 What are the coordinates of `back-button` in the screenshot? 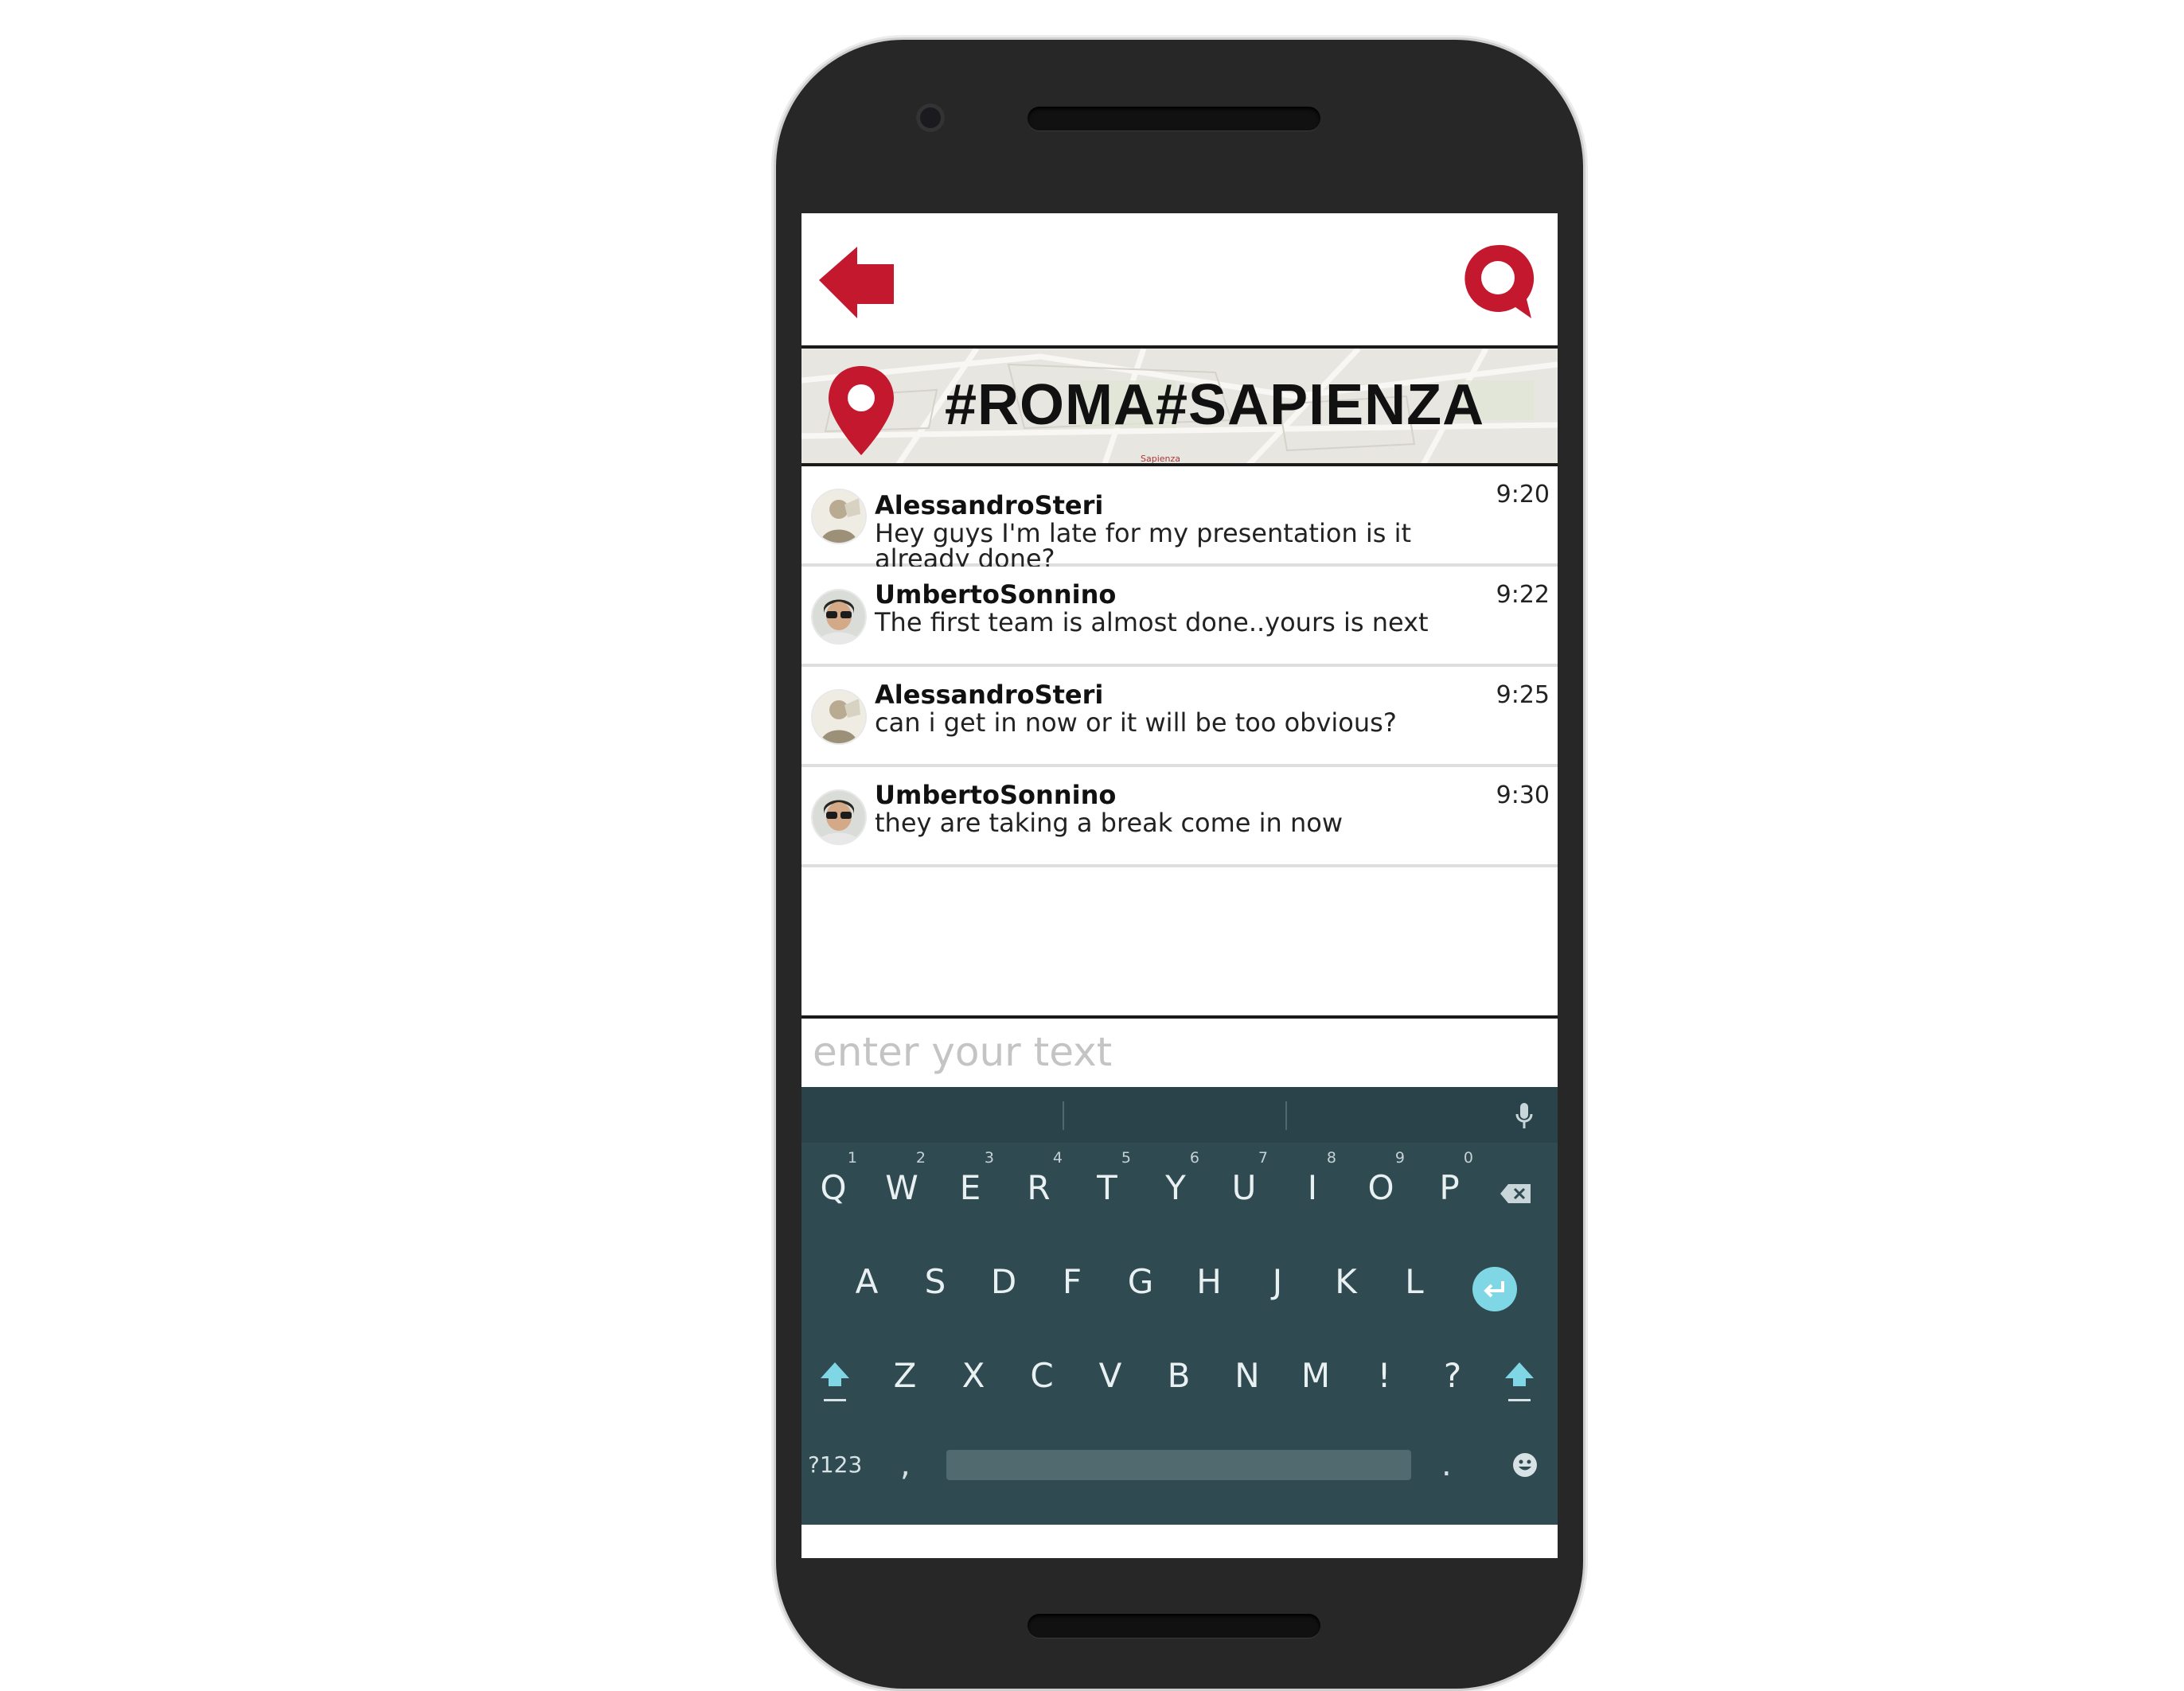 It's located at (857, 281).